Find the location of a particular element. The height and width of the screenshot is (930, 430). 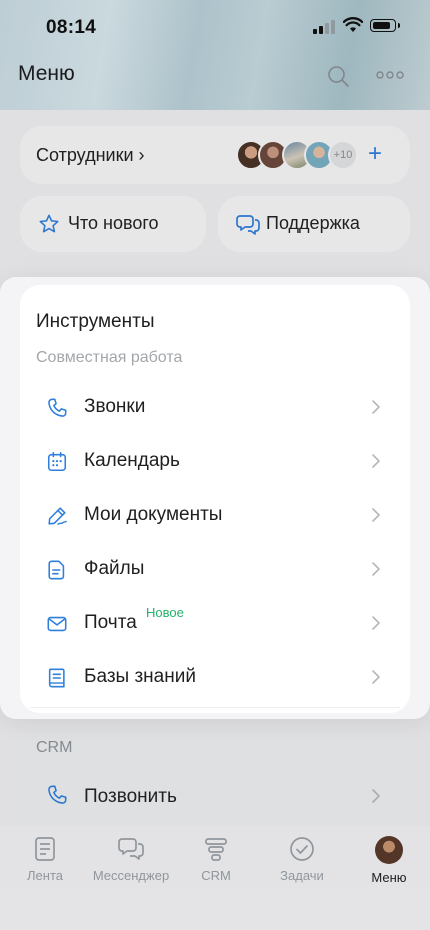

pen-icon is located at coordinates (57, 516).